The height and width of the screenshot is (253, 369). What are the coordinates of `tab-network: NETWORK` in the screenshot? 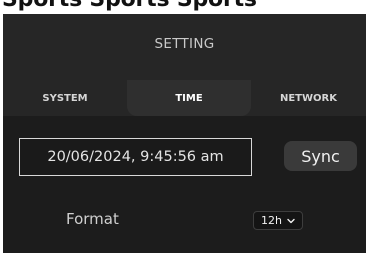 It's located at (308, 98).